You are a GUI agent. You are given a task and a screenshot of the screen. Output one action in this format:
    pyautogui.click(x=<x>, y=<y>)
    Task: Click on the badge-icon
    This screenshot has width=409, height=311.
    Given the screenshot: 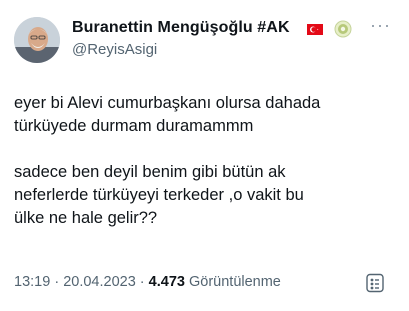 What is the action you would take?
    pyautogui.click(x=343, y=29)
    